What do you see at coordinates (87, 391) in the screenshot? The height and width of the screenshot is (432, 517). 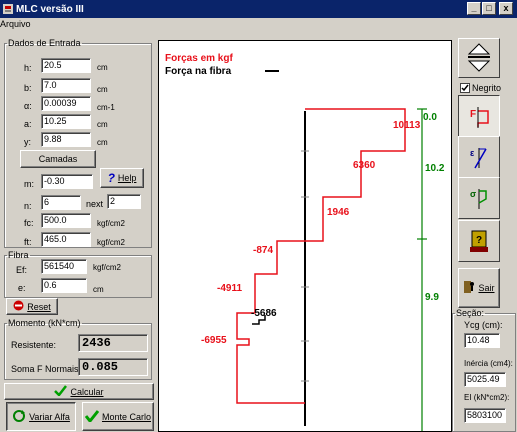 I see `calcular-label: Calcular` at bounding box center [87, 391].